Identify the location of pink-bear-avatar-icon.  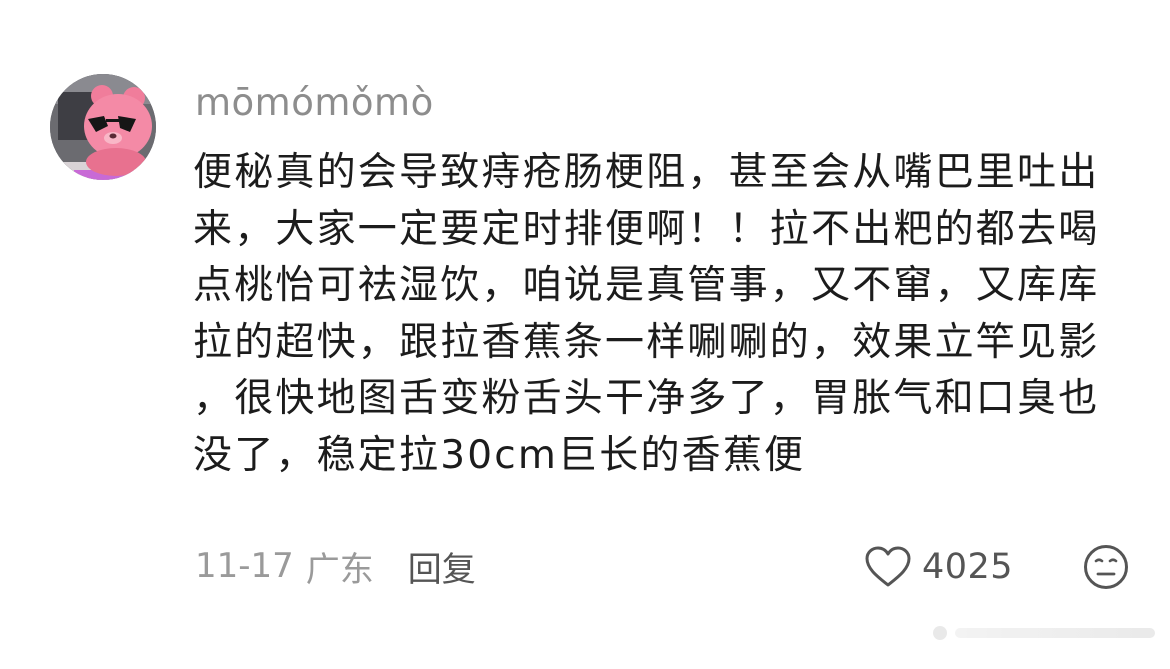
(103, 127).